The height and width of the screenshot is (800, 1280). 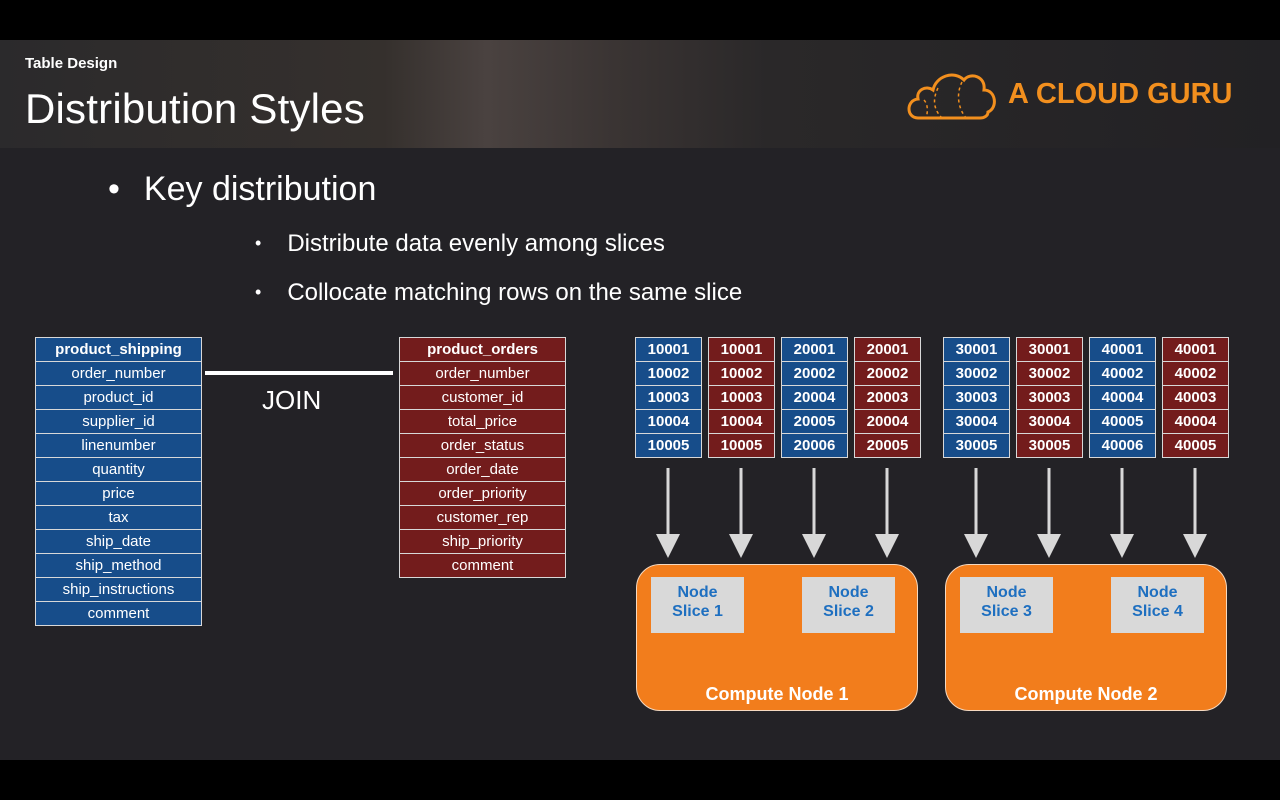 What do you see at coordinates (848, 611) in the screenshot?
I see `node-slice-label: Slice 2` at bounding box center [848, 611].